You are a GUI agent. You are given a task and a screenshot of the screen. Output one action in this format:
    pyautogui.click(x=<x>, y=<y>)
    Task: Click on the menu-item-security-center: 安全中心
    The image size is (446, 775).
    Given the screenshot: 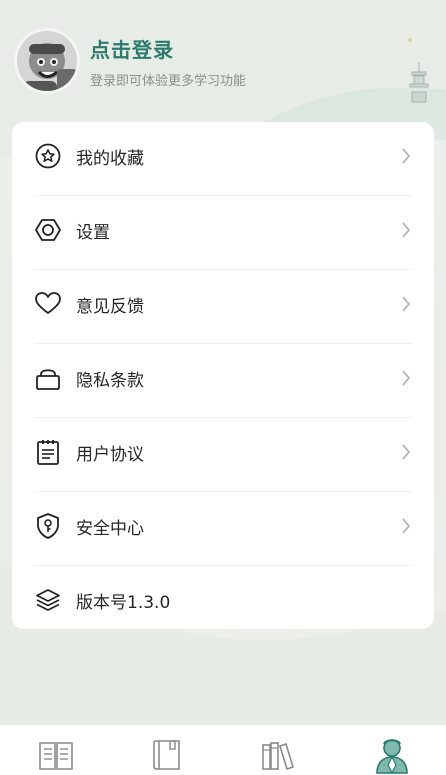 What is the action you would take?
    pyautogui.click(x=223, y=529)
    